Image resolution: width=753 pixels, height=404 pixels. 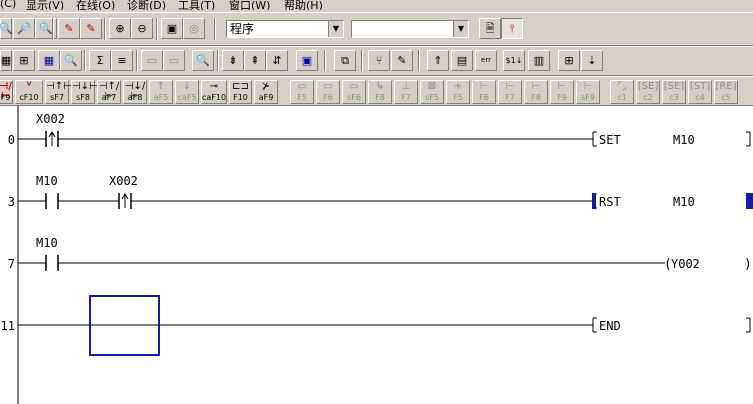 I want to click on ladder-key-c4: [ST] c4, so click(x=700, y=92).